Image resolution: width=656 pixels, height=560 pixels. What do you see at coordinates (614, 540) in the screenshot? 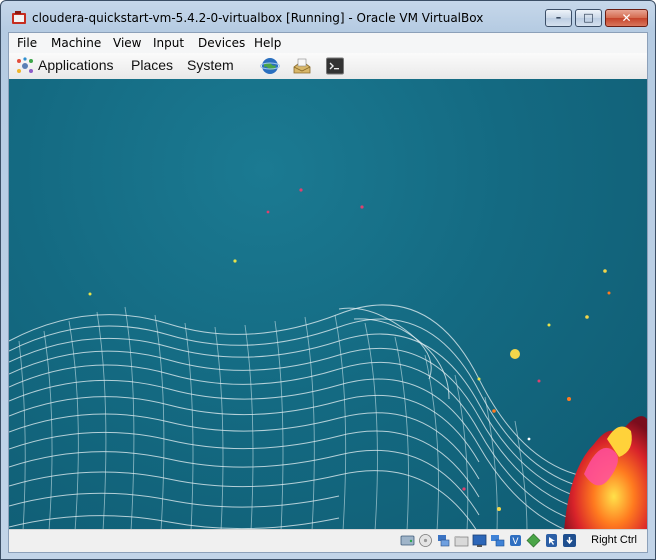
I see `host-key-label: Right Ctrl` at bounding box center [614, 540].